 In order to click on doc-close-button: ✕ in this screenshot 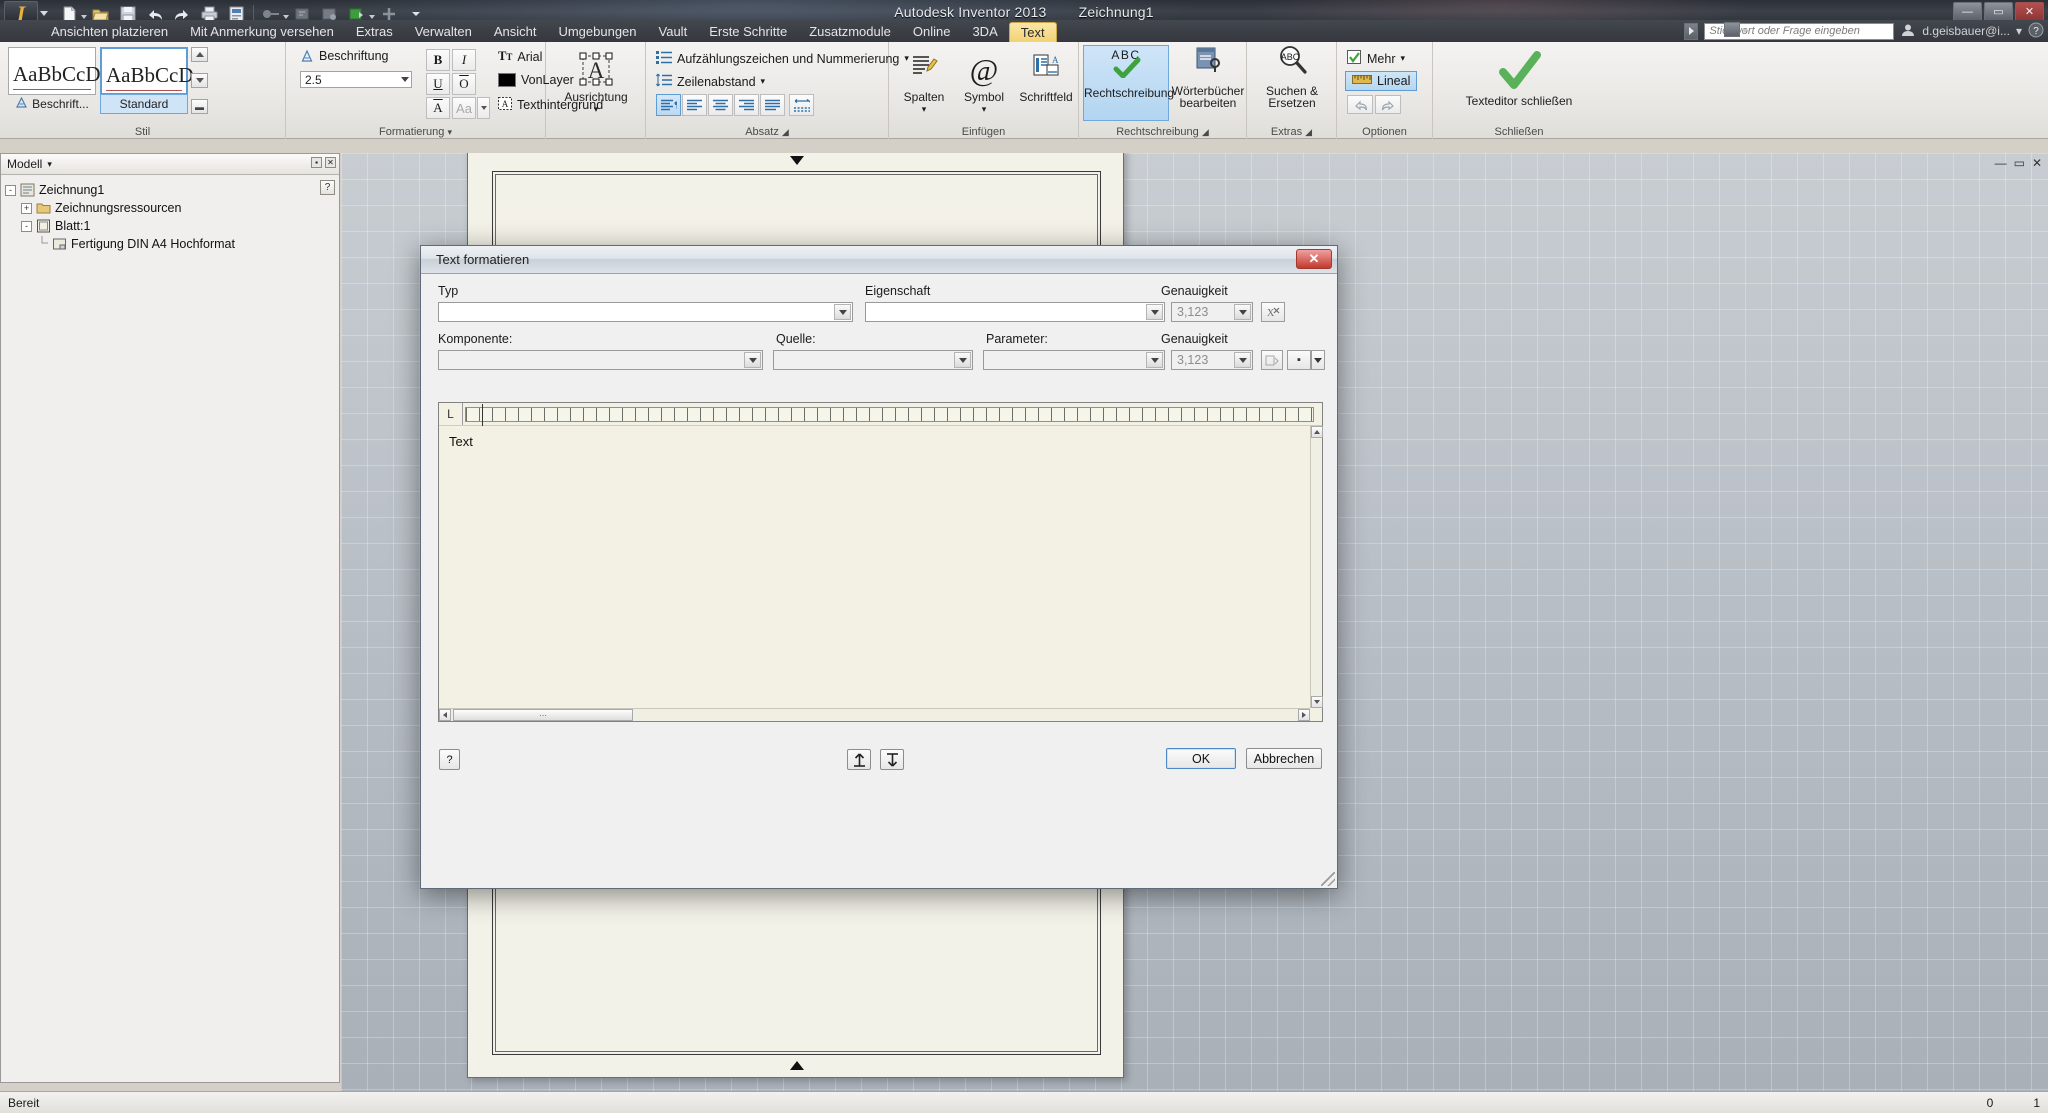, I will do `click(2037, 163)`.